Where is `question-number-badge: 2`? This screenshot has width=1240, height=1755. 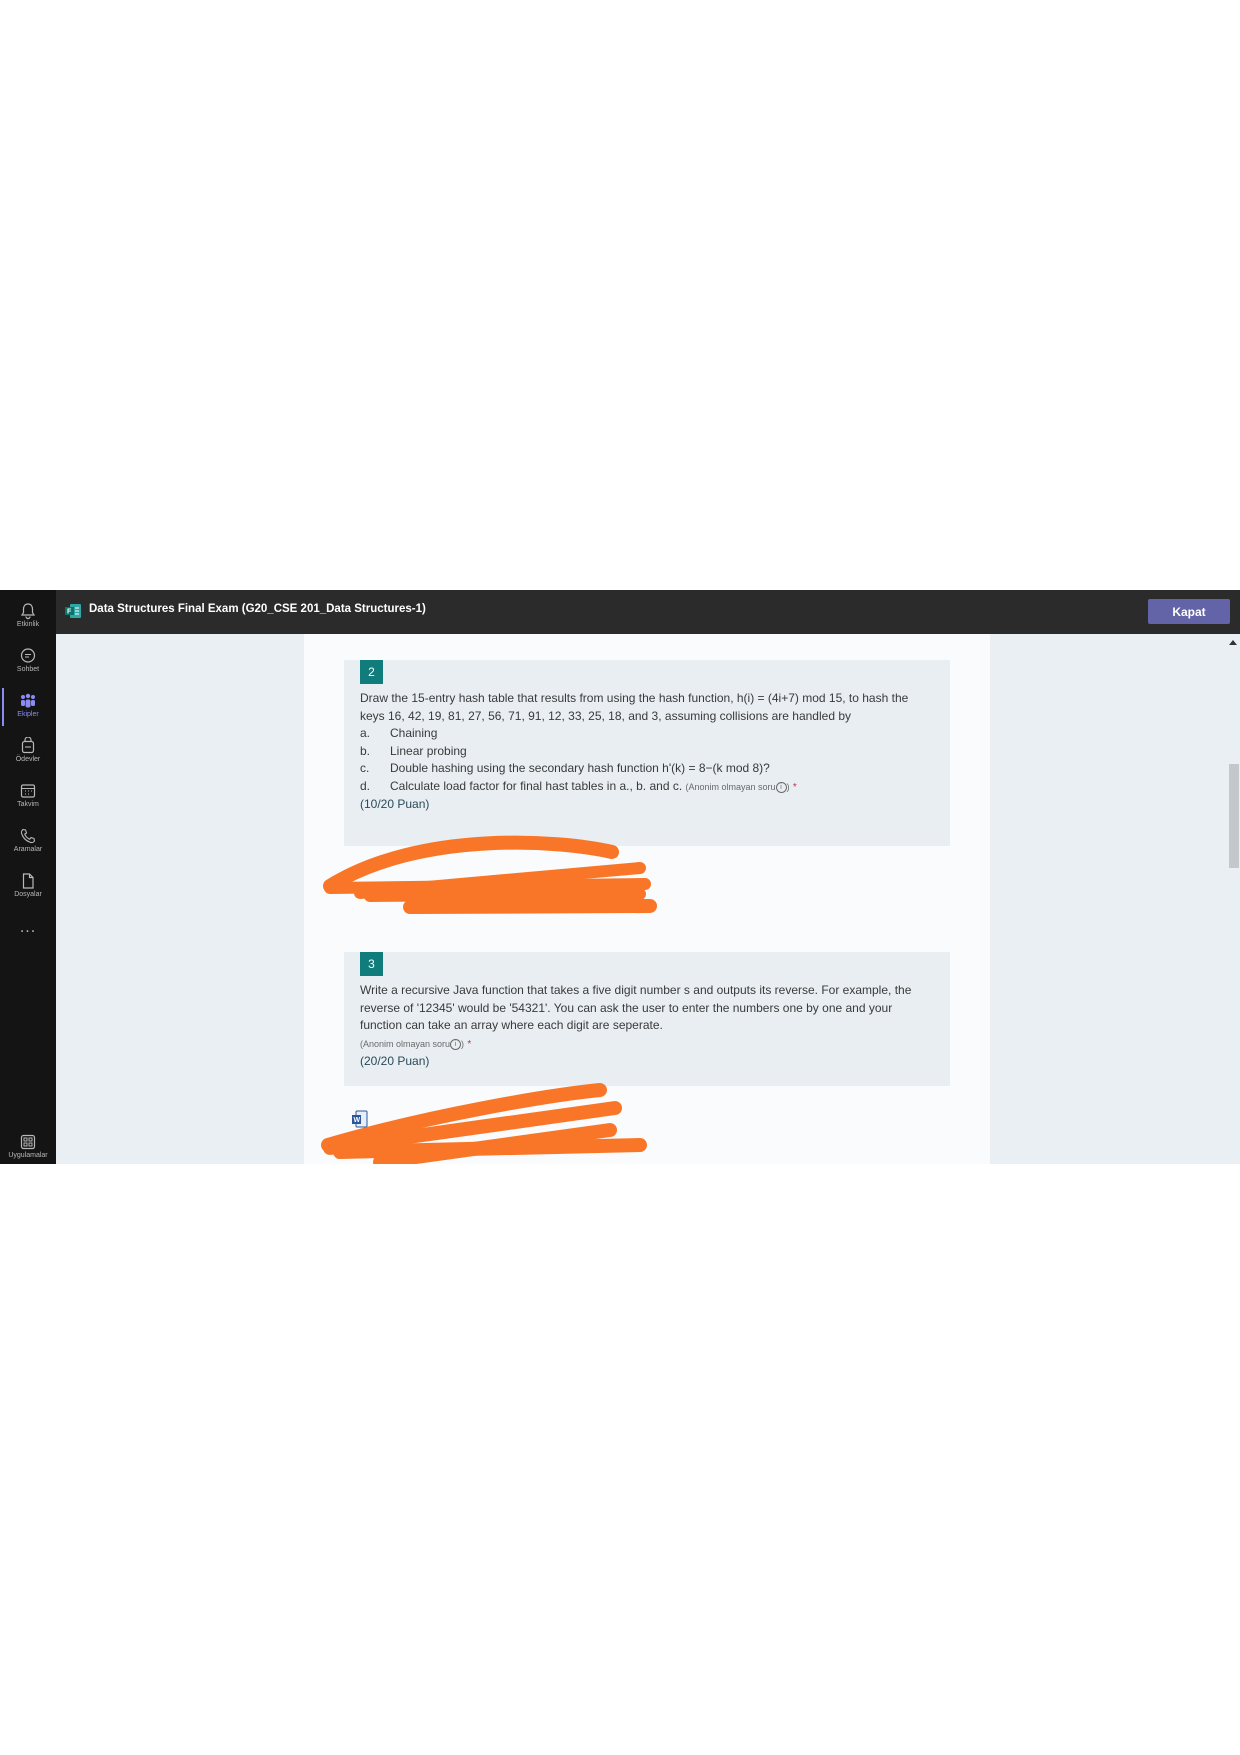 question-number-badge: 2 is located at coordinates (371, 672).